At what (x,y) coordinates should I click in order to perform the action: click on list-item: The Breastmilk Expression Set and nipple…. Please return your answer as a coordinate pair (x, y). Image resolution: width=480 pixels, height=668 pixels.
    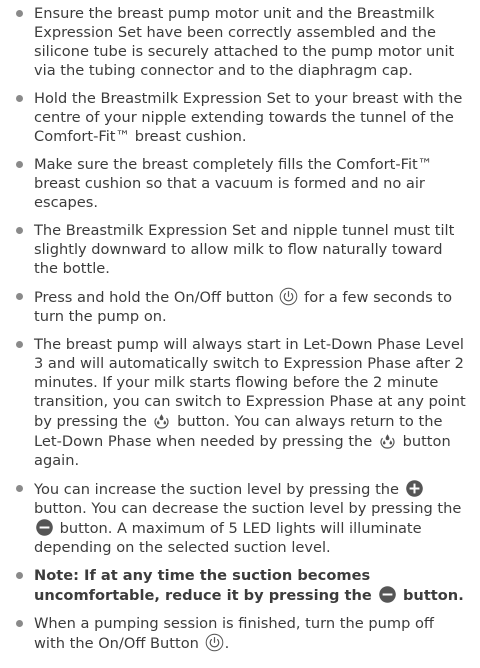
    Looking at the image, I should click on (240, 249).